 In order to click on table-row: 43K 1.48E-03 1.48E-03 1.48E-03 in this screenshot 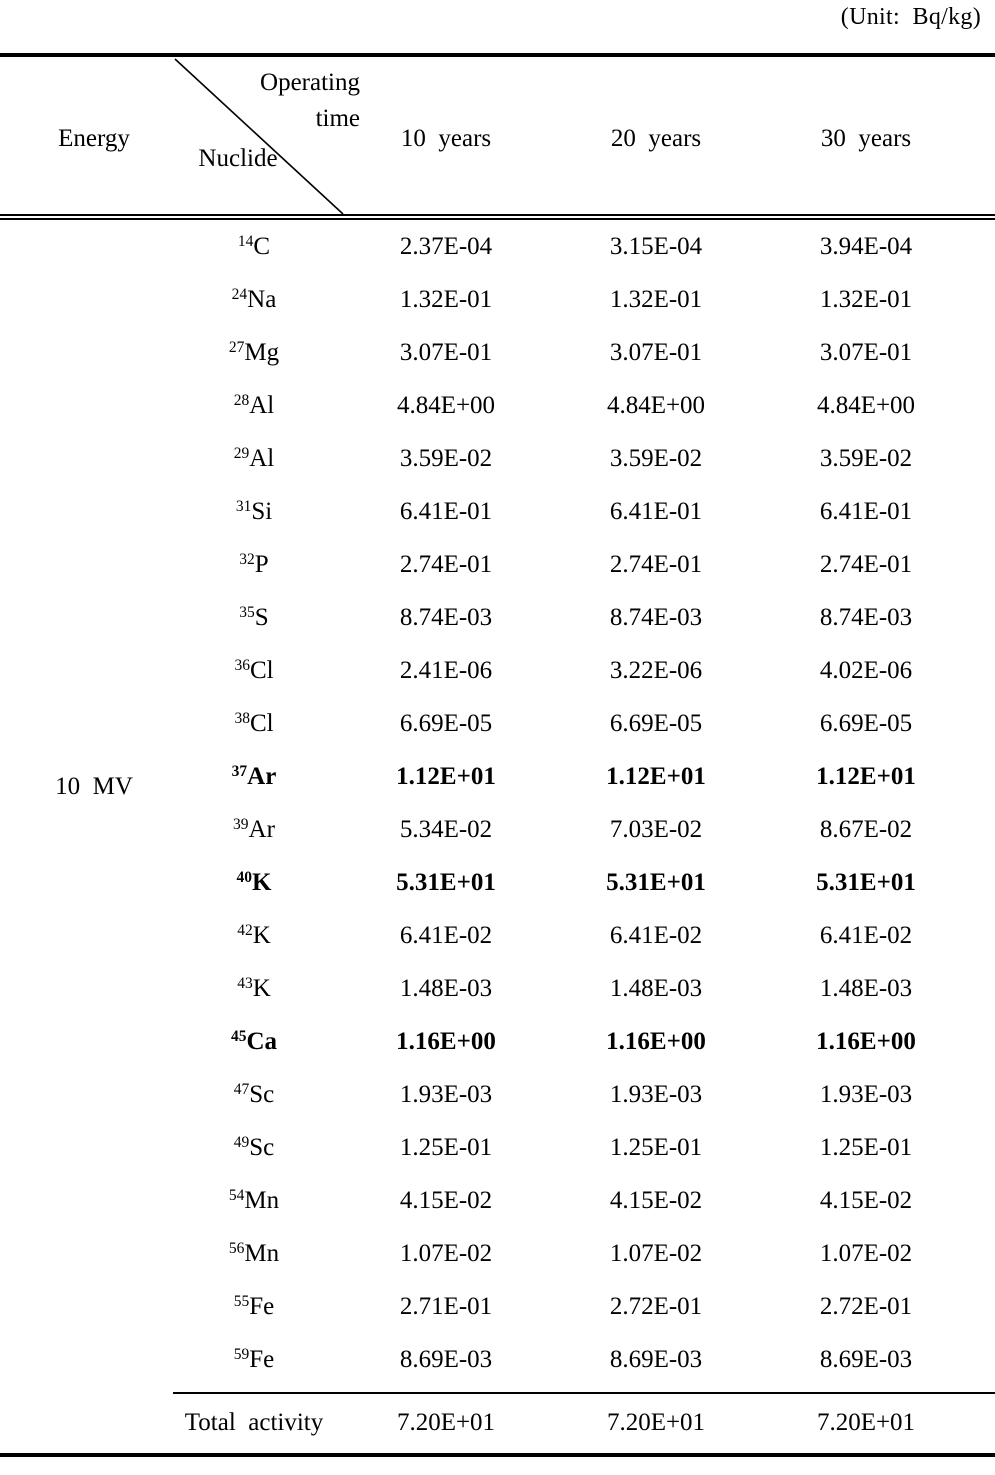, I will do `click(497, 988)`.